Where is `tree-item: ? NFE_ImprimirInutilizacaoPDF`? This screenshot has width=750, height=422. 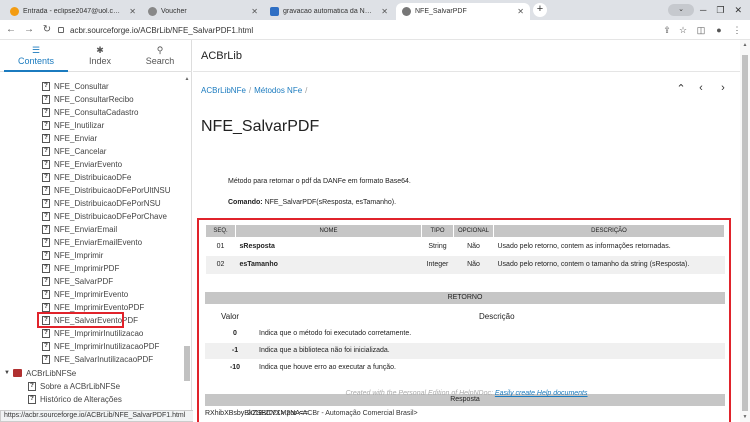
tree-item: ? NFE_ImprimirInutilizacaoPDF is located at coordinates (100, 346).